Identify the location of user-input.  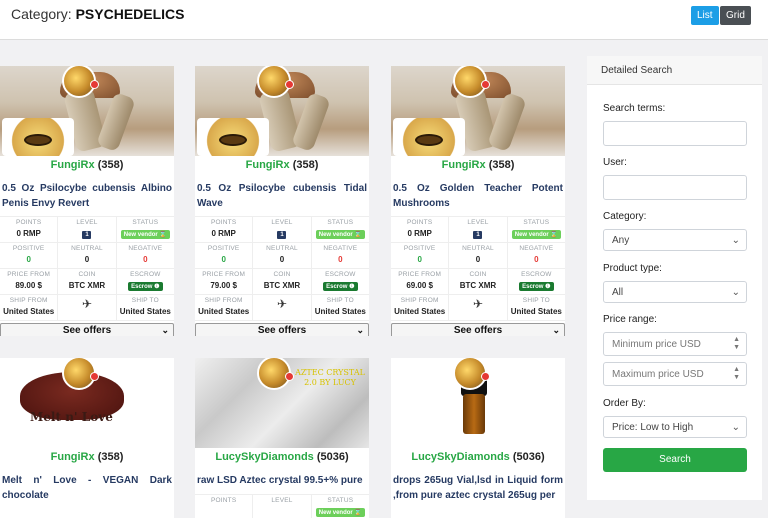
(675, 187).